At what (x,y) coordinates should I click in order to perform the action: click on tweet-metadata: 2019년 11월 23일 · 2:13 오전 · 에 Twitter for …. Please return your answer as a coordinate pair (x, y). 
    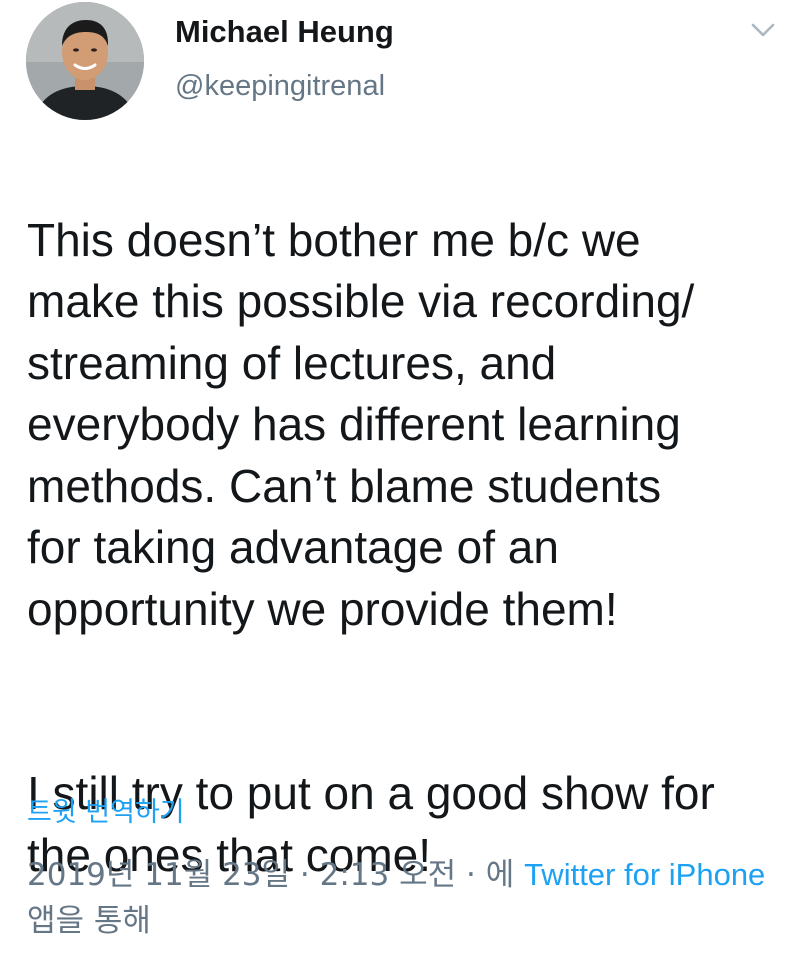
    Looking at the image, I should click on (407, 898).